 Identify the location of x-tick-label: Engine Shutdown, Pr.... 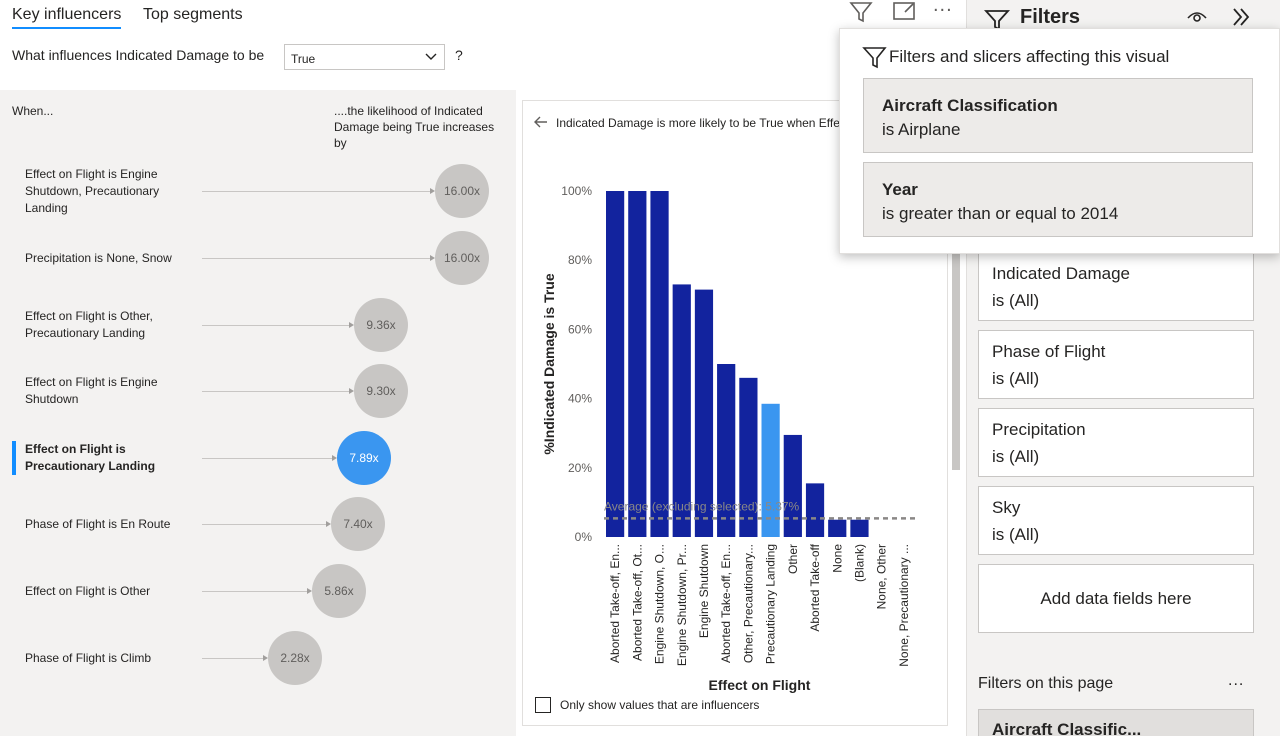
(682, 605).